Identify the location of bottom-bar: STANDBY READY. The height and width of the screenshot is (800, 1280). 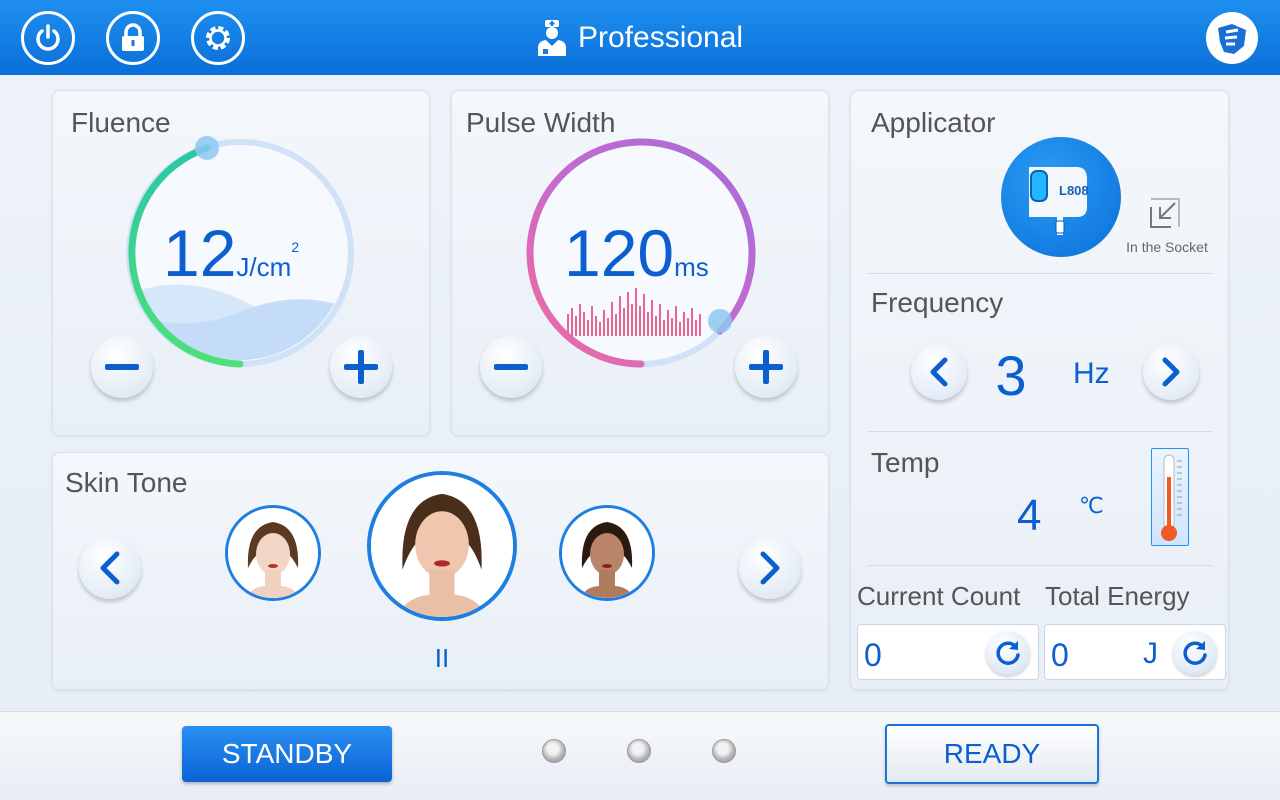
(640, 755).